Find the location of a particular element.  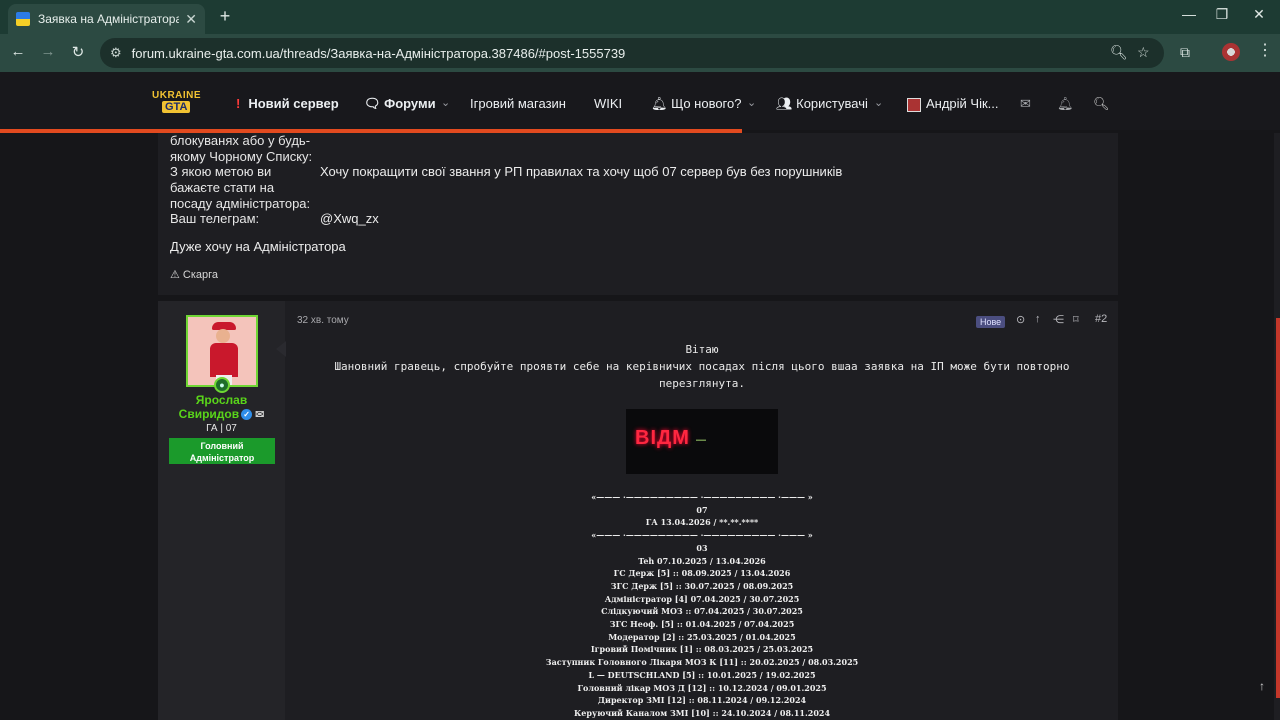

gif-text: ВІДМ is located at coordinates (662, 438).